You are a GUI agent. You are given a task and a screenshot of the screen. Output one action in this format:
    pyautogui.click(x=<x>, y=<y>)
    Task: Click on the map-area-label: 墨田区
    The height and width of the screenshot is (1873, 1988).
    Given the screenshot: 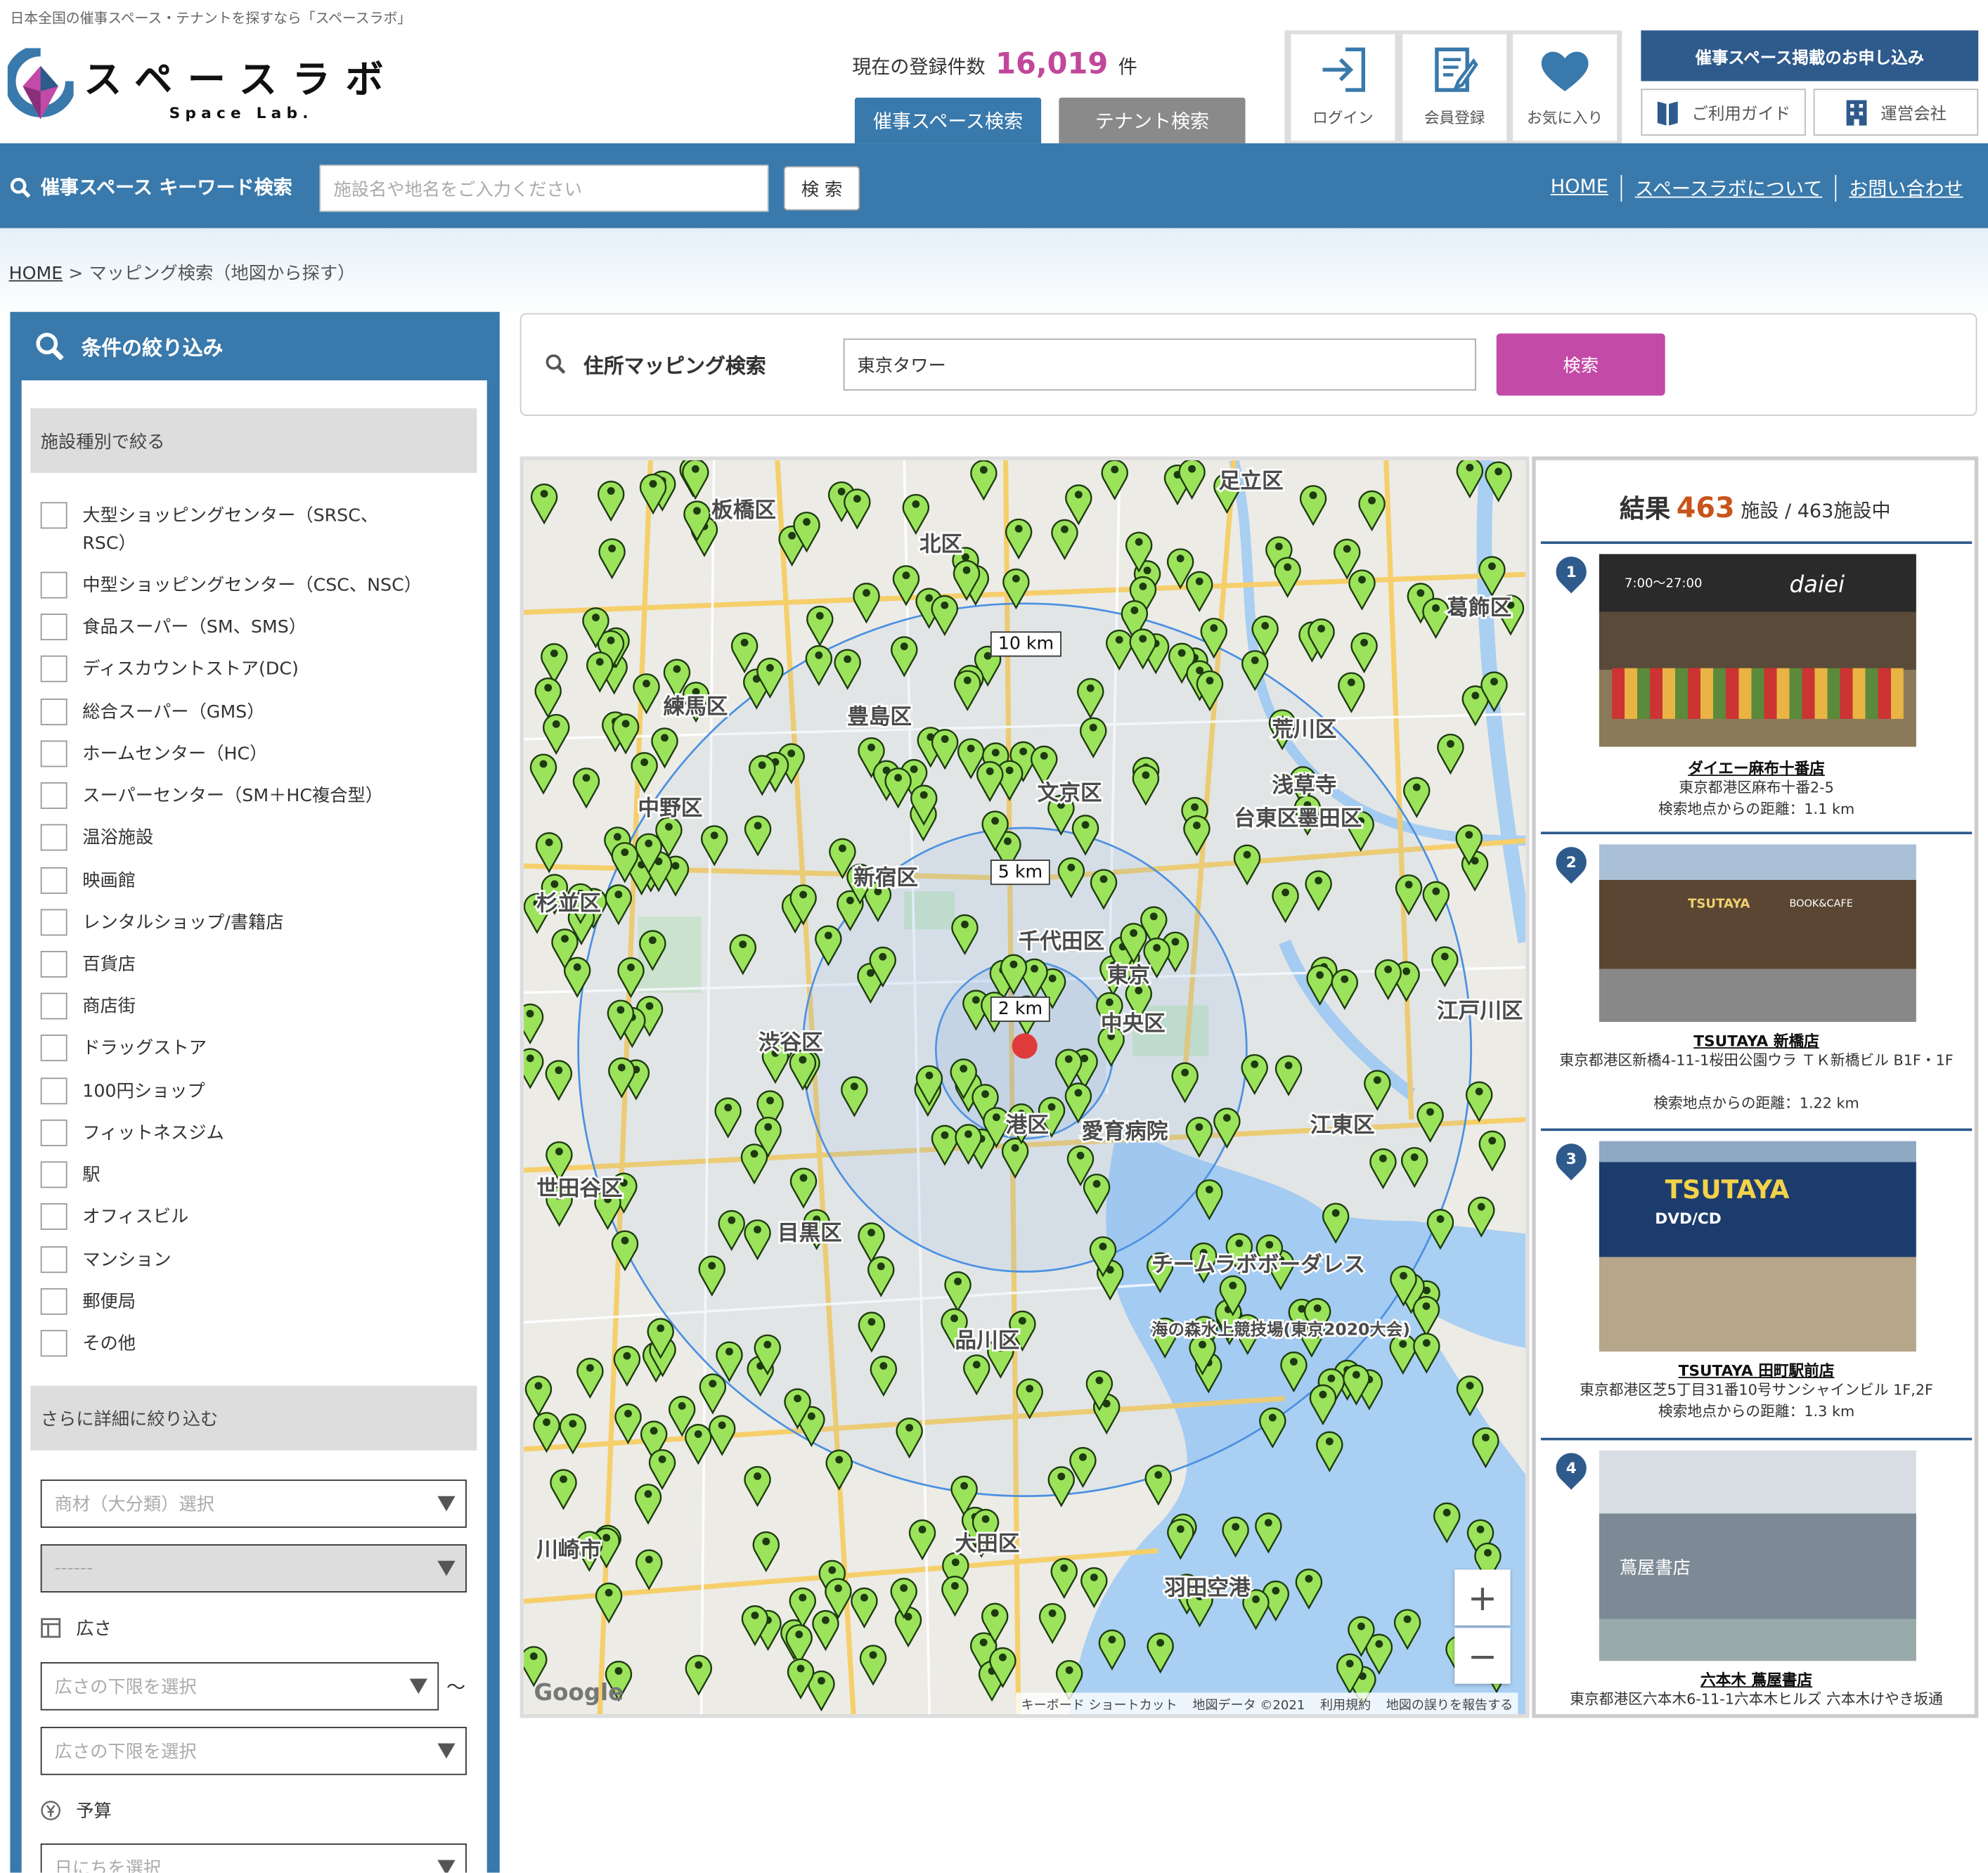 What is the action you would take?
    pyautogui.click(x=1329, y=819)
    